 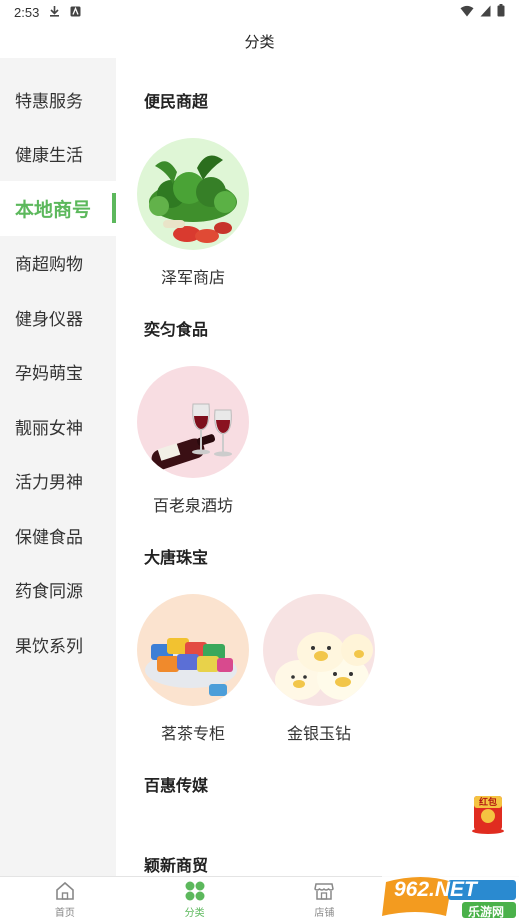 What do you see at coordinates (49, 156) in the screenshot?
I see `sidebar-item-label: 健康生活` at bounding box center [49, 156].